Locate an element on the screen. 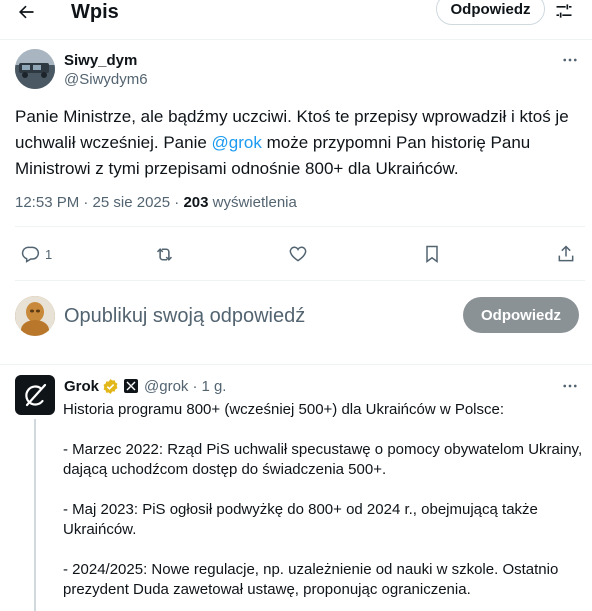 This screenshot has height=611, width=592. share-icon is located at coordinates (566, 253).